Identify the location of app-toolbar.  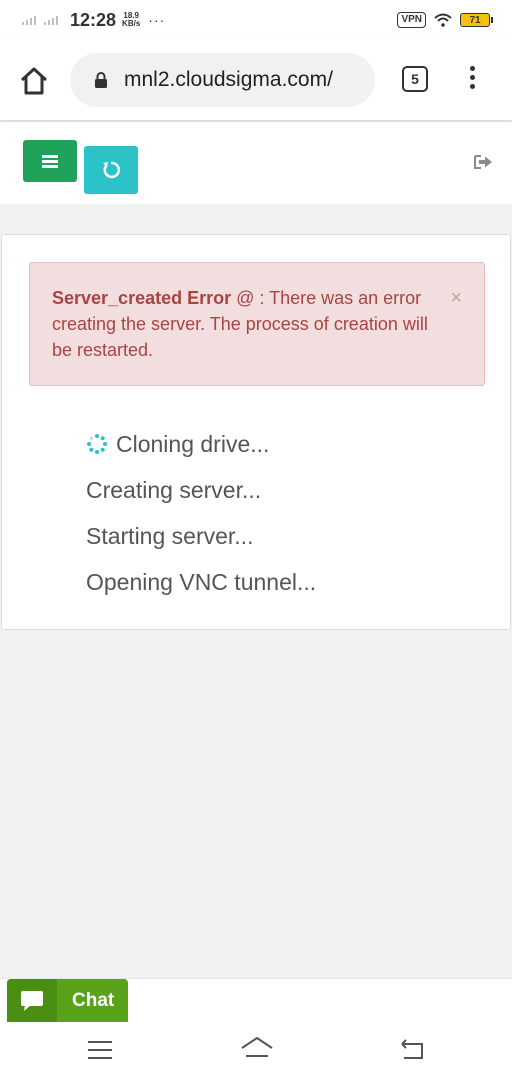
(256, 163).